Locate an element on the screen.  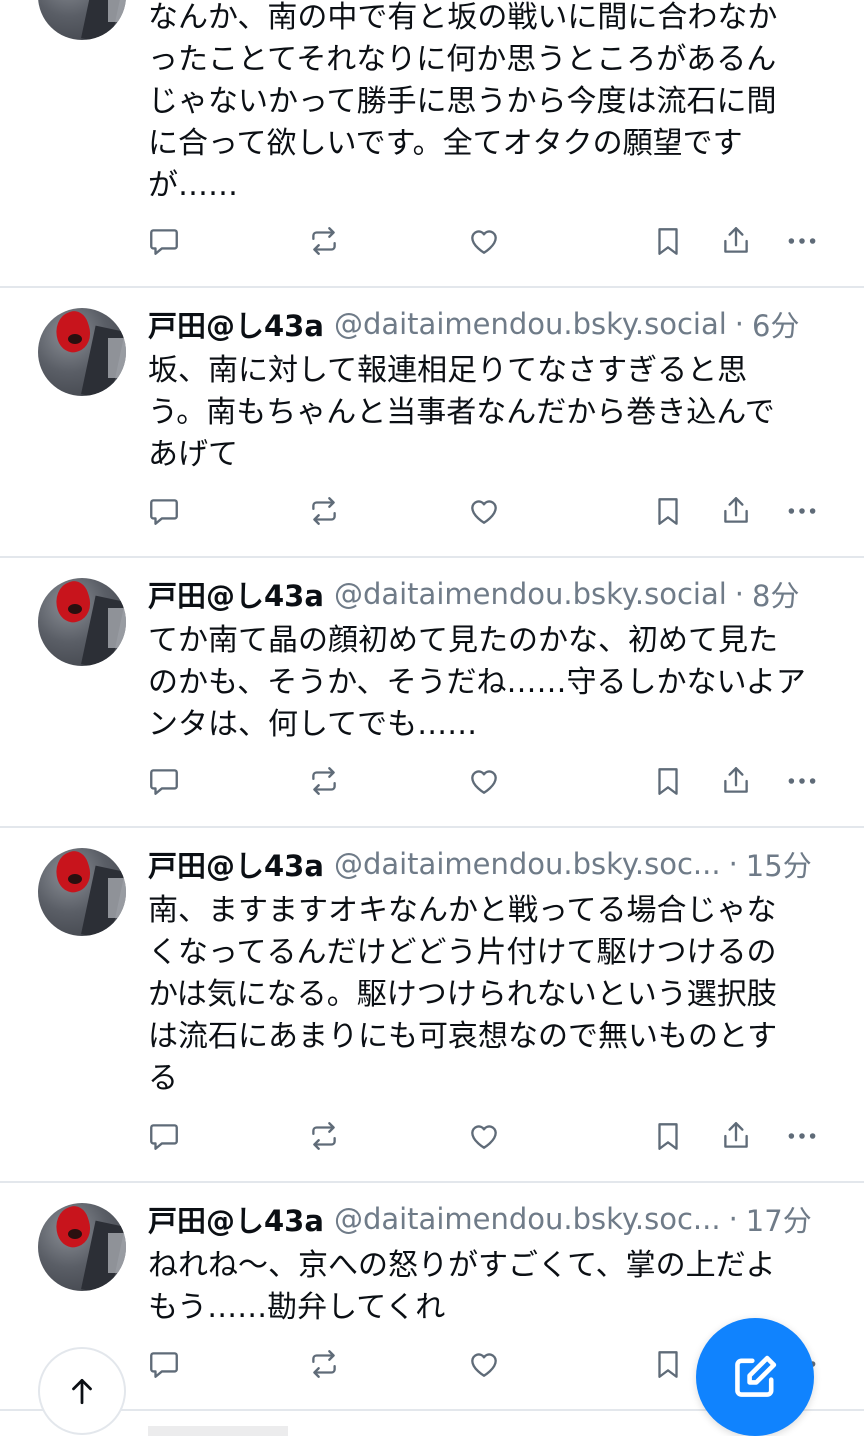
arrow-up-icon is located at coordinates (82, 1391).